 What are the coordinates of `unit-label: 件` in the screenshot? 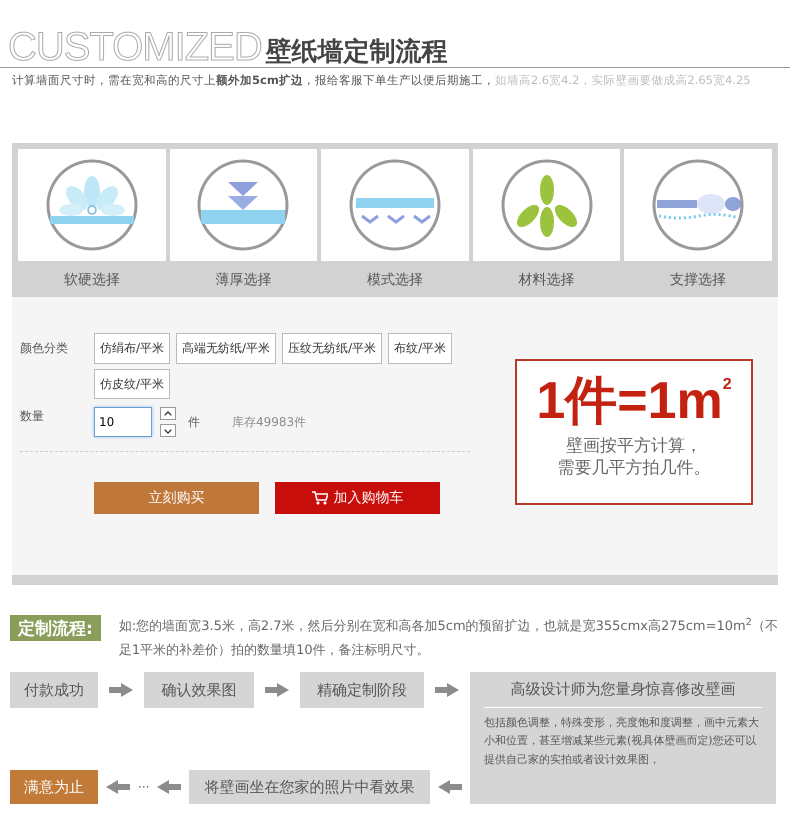 It's located at (194, 423).